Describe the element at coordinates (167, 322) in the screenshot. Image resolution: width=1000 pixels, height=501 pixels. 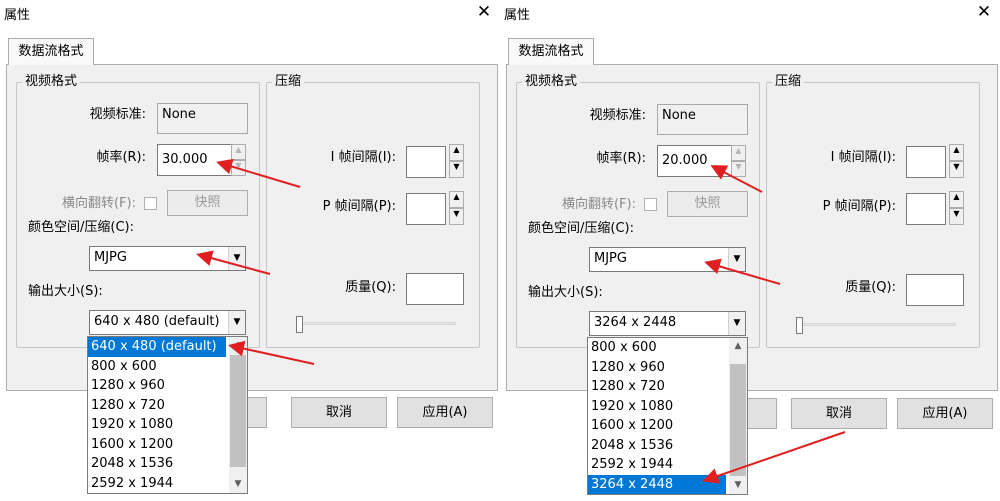
I see `output-size-select: 640 x 480 (default)` at that location.